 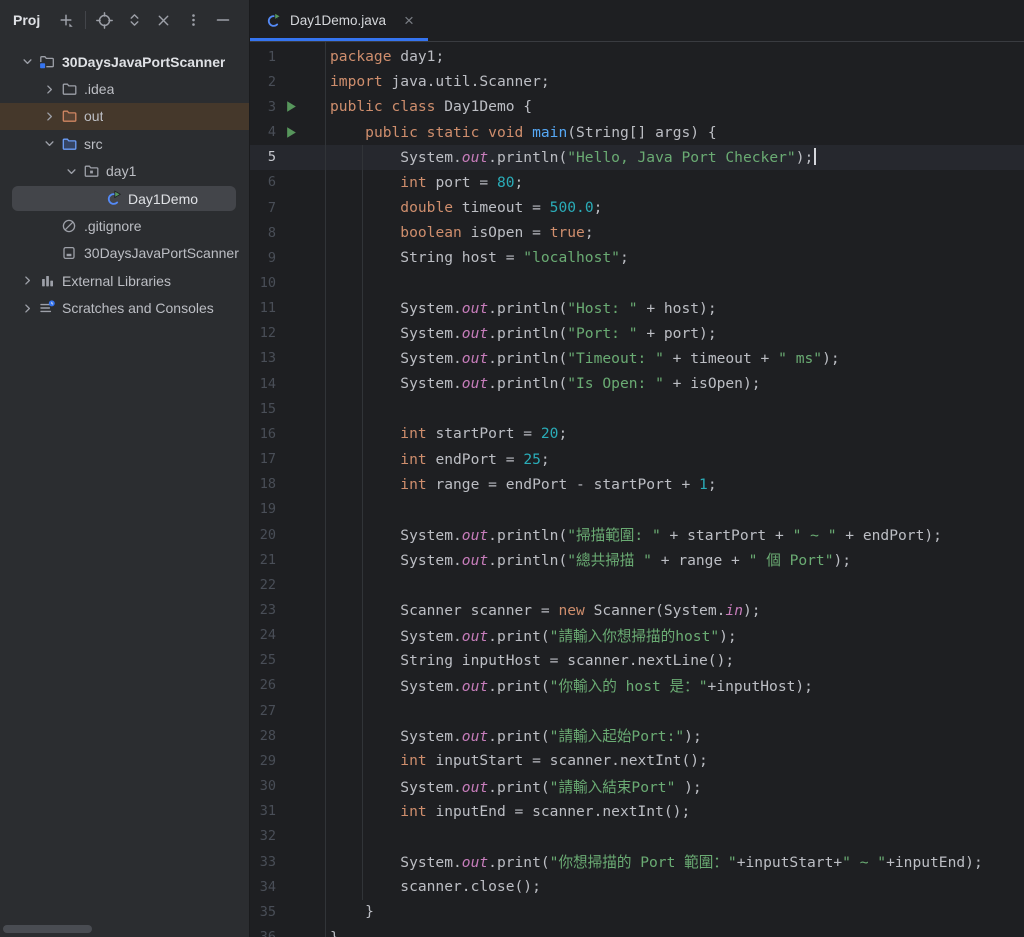 What do you see at coordinates (291, 132) in the screenshot?
I see `run-icon` at bounding box center [291, 132].